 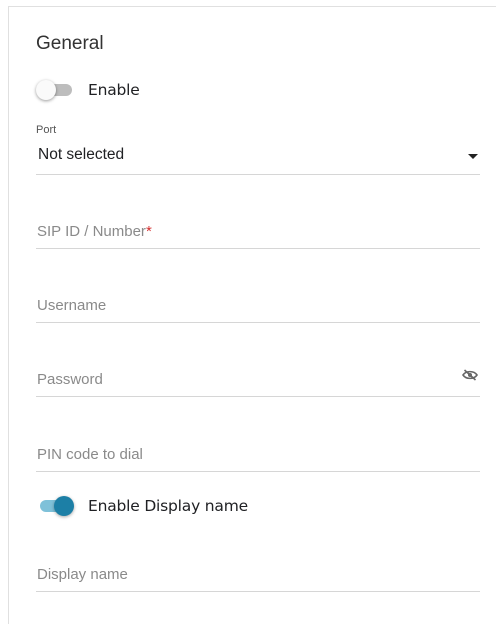 I want to click on display-name-field: Display name, so click(x=258, y=576).